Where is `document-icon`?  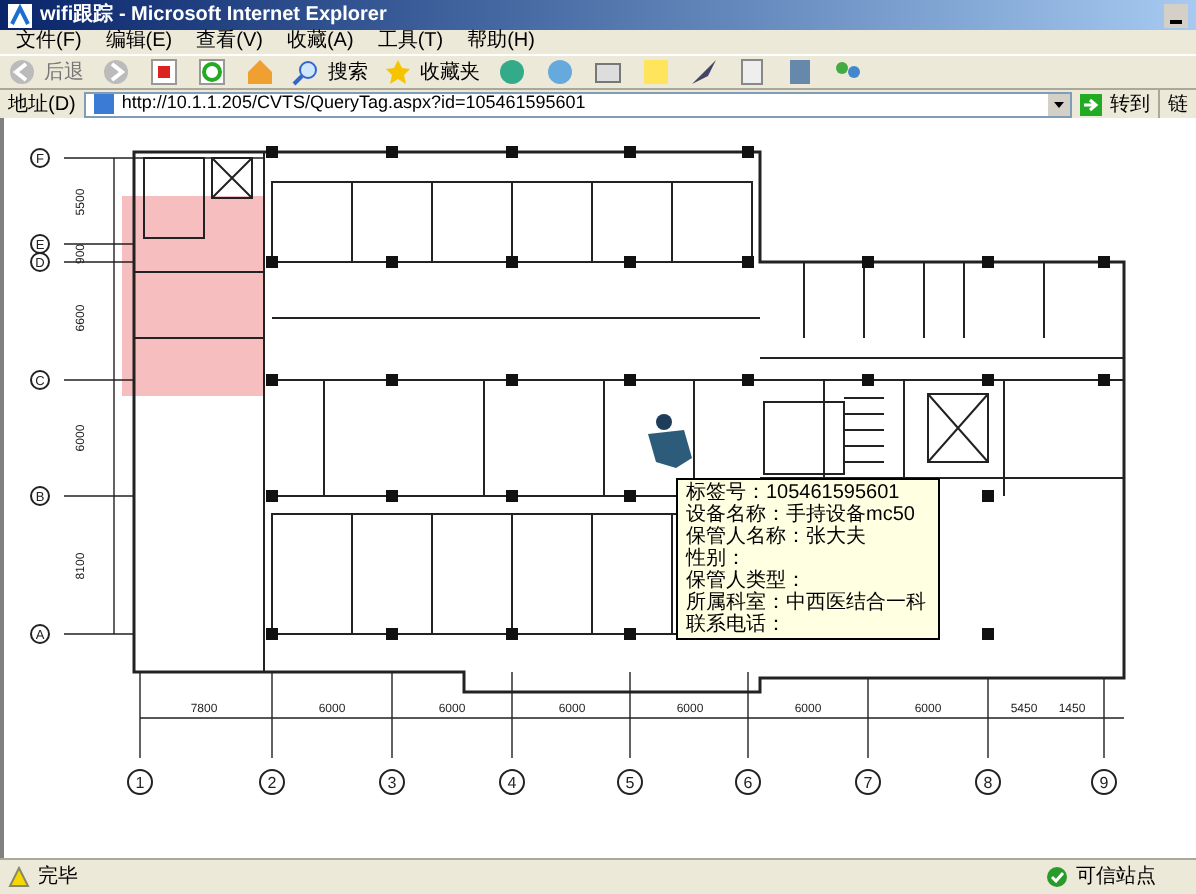
document-icon is located at coordinates (752, 72).